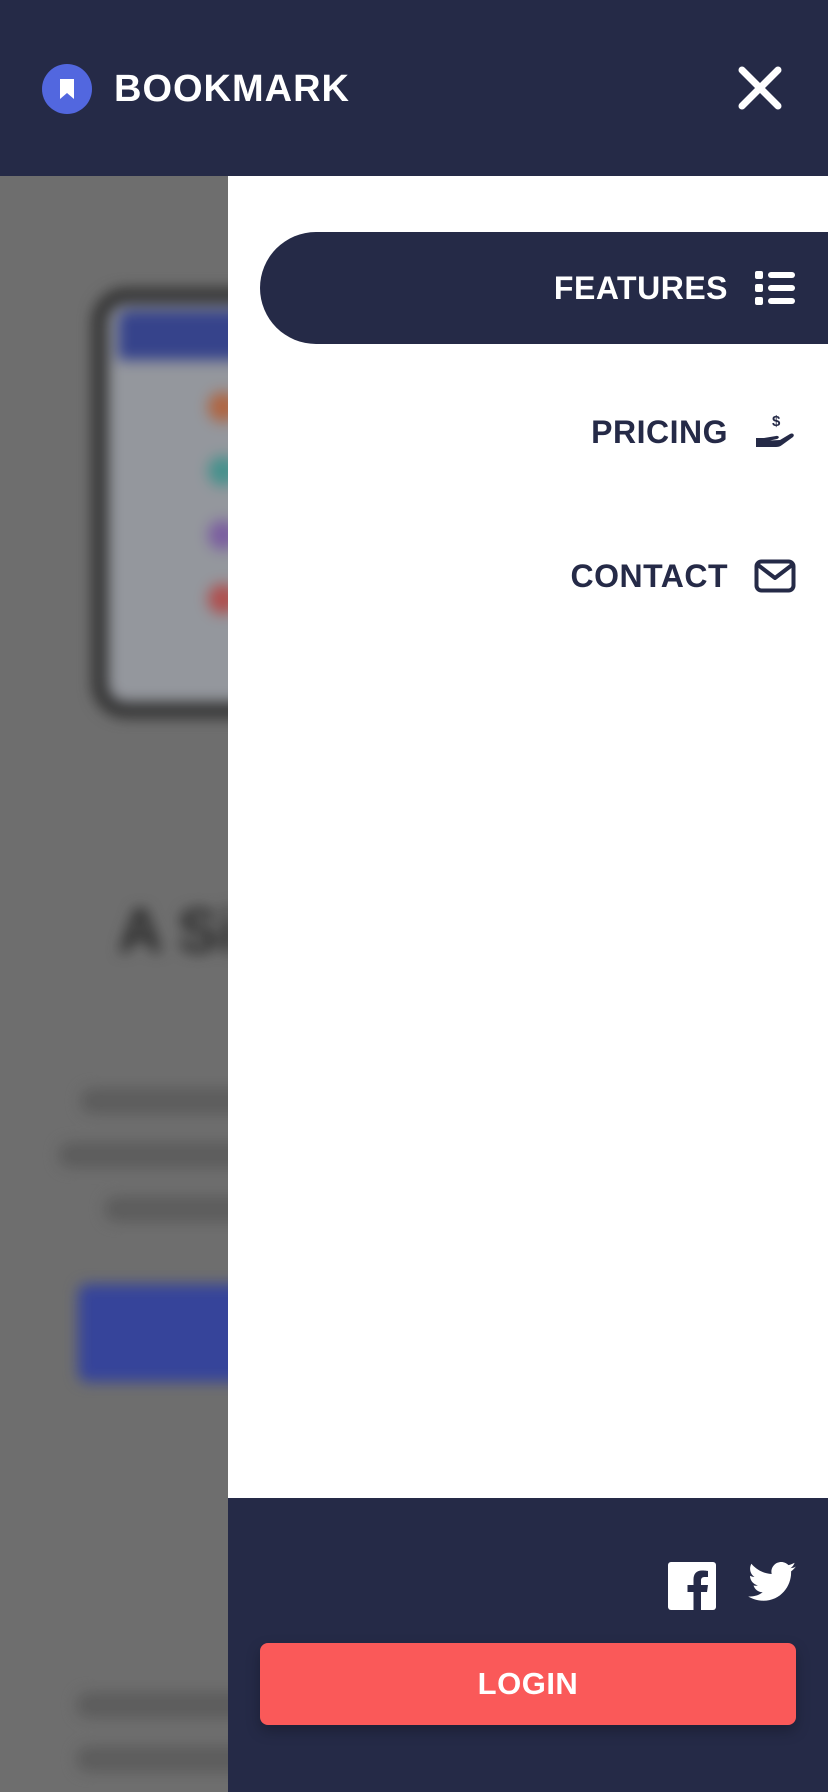 The height and width of the screenshot is (1792, 828). I want to click on list-icon, so click(775, 288).